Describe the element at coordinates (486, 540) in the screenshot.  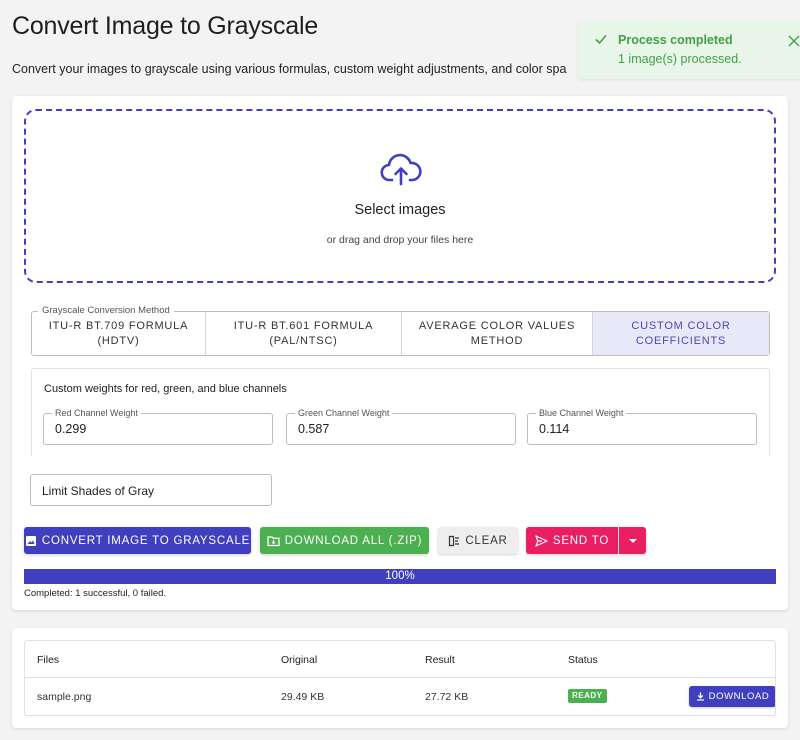
I see `clear-label: Clear` at that location.